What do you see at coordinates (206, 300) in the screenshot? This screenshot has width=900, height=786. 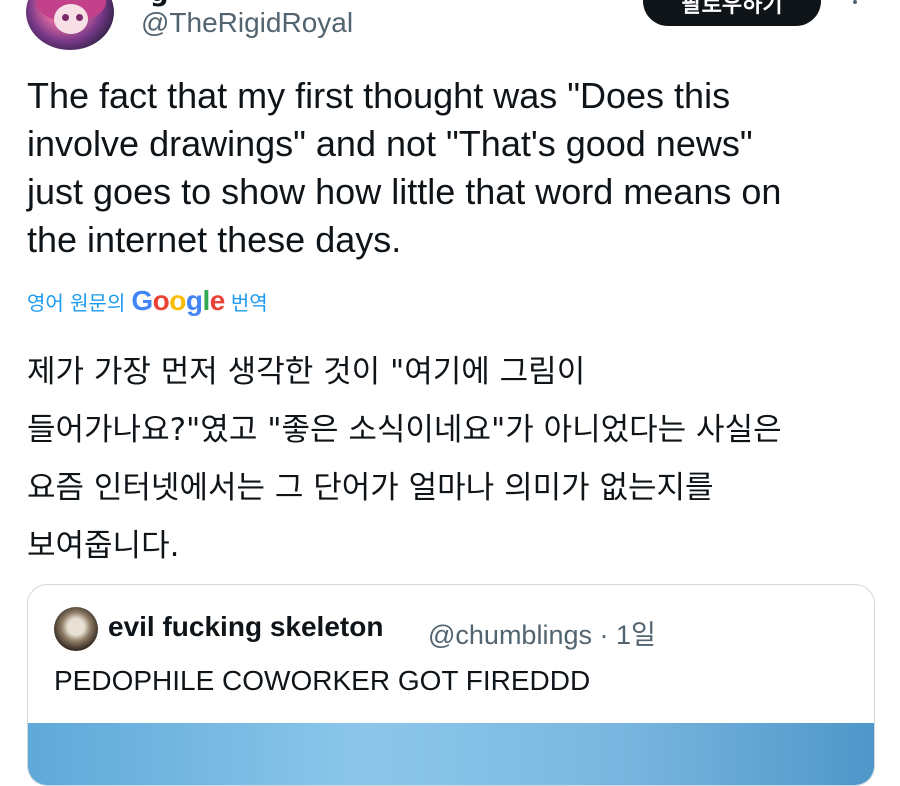 I see `google-logo-letter: l` at bounding box center [206, 300].